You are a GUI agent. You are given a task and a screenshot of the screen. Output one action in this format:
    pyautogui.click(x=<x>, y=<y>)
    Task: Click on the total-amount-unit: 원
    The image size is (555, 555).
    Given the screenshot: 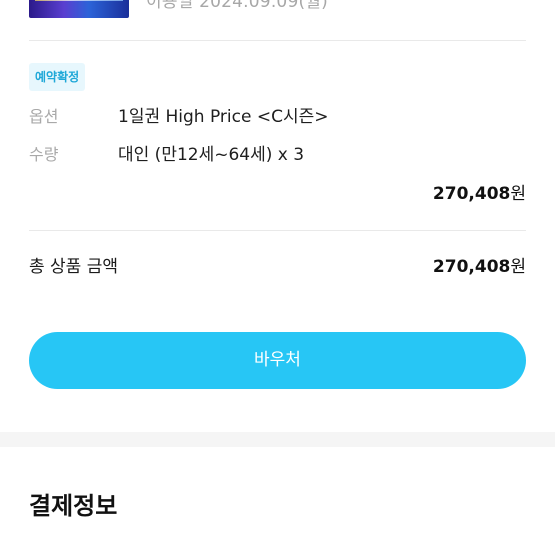 What is the action you would take?
    pyautogui.click(x=518, y=267)
    